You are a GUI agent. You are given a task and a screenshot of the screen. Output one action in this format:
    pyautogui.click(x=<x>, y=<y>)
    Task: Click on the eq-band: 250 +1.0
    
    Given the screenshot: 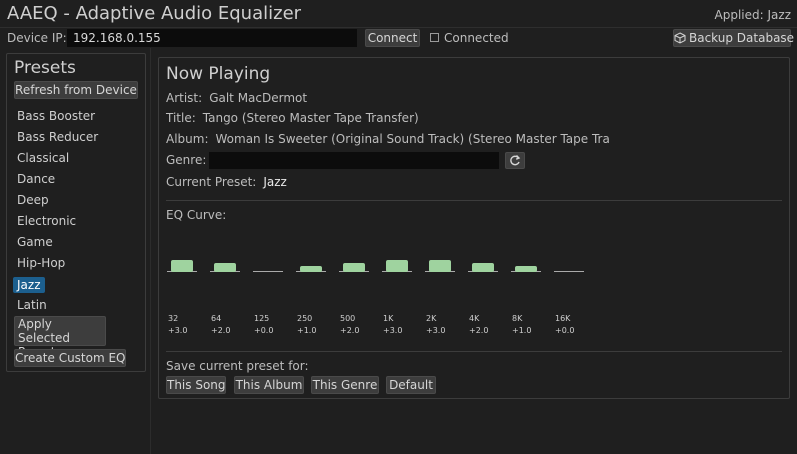 What is the action you would take?
    pyautogui.click(x=310, y=298)
    